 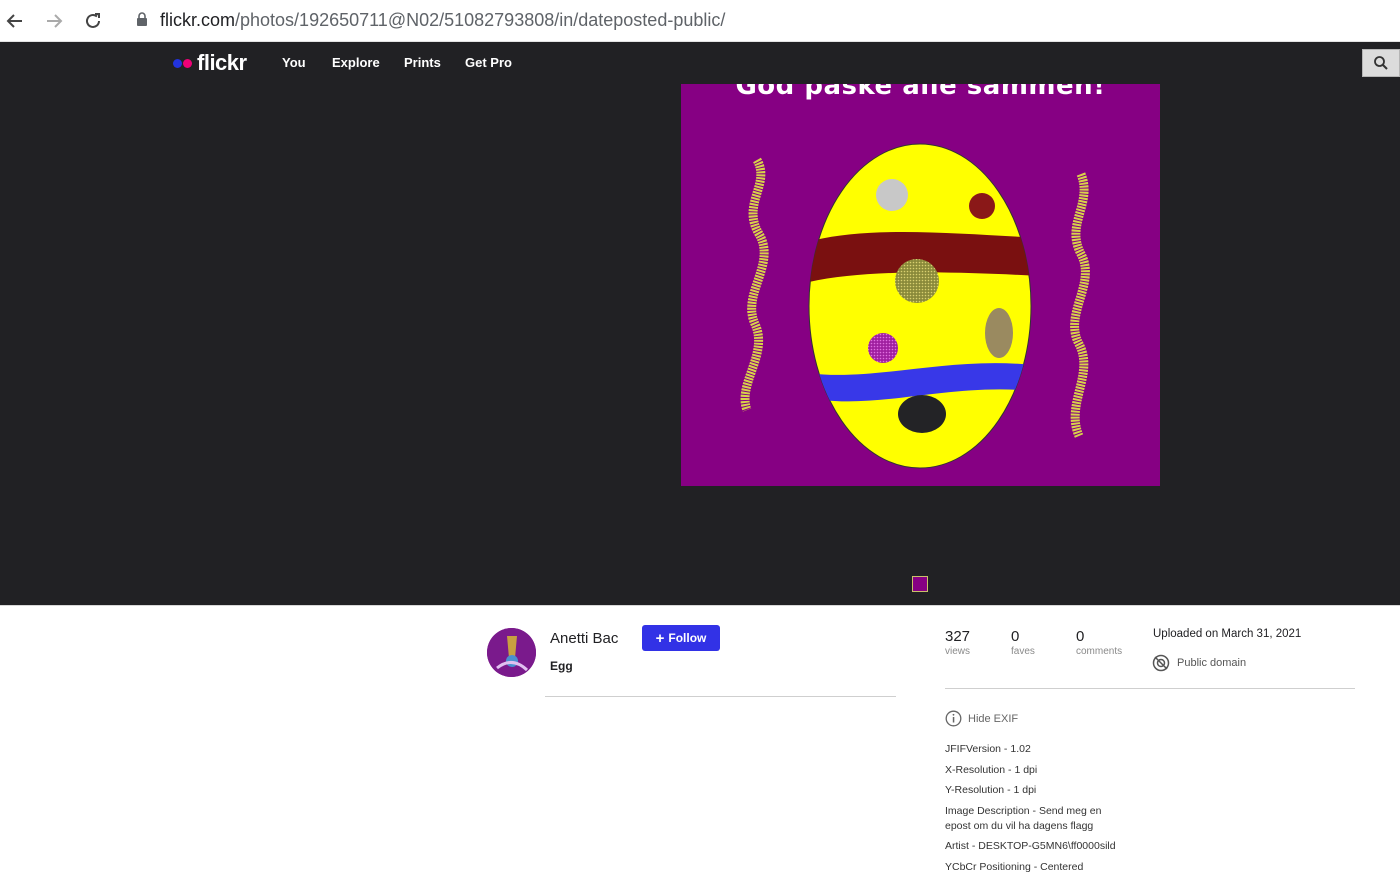 I want to click on lock-icon, so click(x=142, y=22).